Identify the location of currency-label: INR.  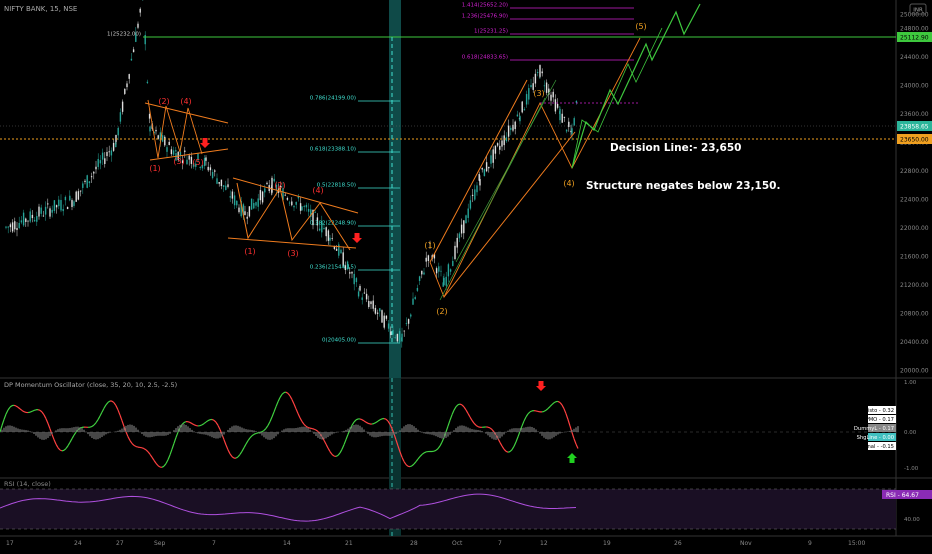
(918, 11).